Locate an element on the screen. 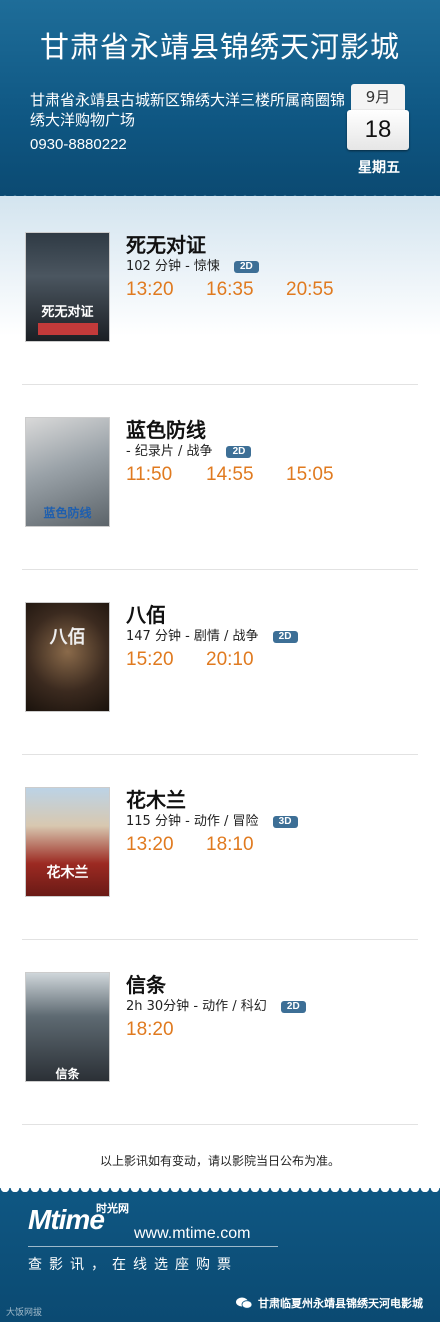 Image resolution: width=440 pixels, height=1322 pixels. movie-meta-text: - 纪录片 / 战争 is located at coordinates (169, 451).